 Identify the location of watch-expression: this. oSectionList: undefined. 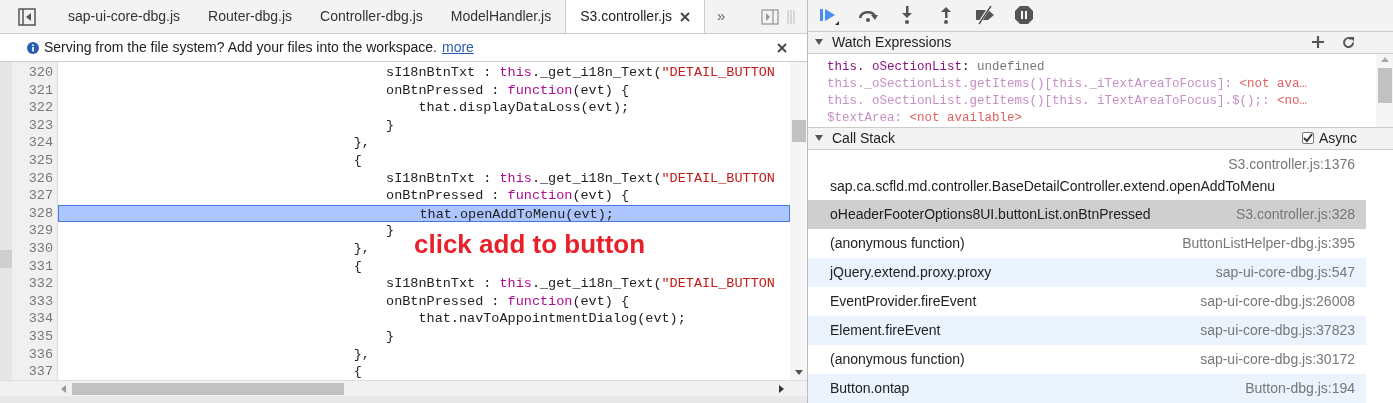
(1101, 67).